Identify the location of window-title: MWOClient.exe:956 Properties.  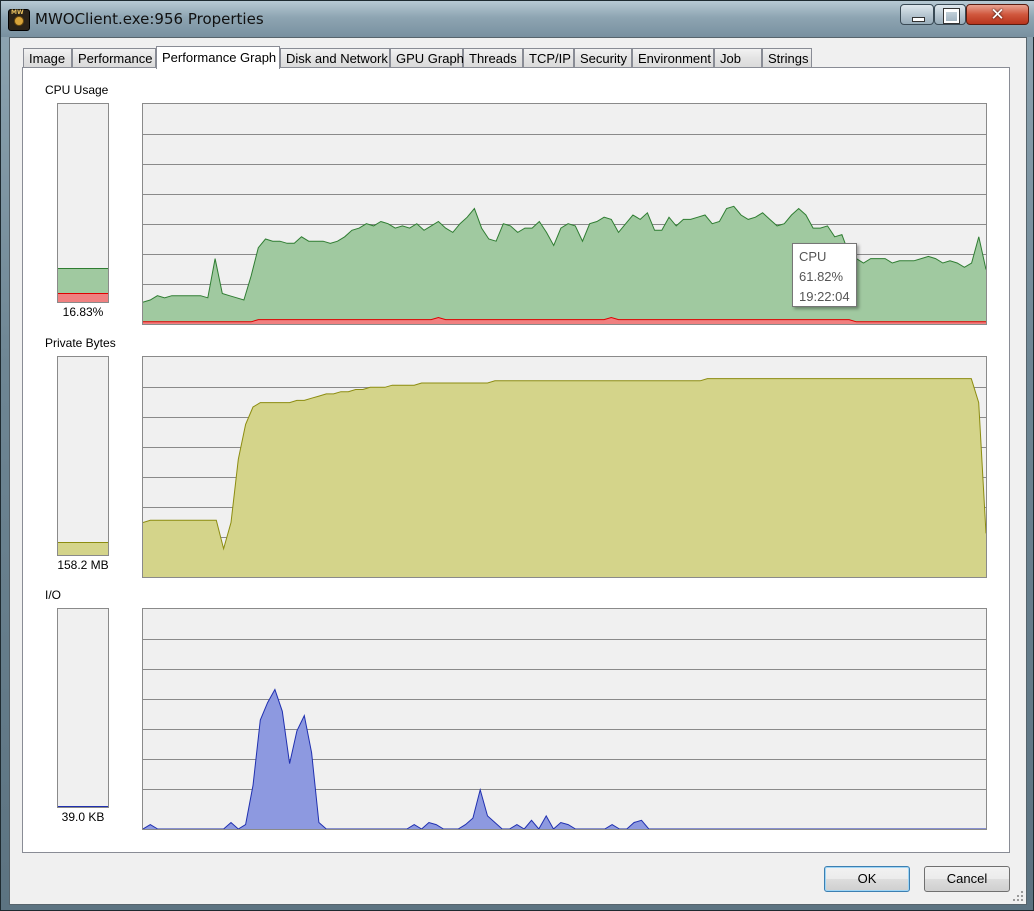
(149, 19).